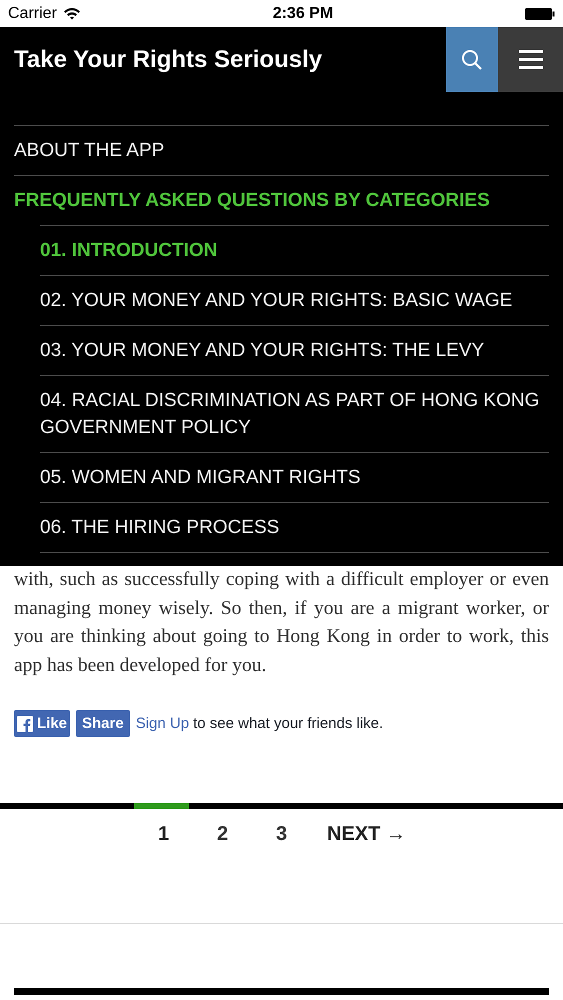  Describe the element at coordinates (32, 14) in the screenshot. I see `carrier-label: Carrier` at that location.